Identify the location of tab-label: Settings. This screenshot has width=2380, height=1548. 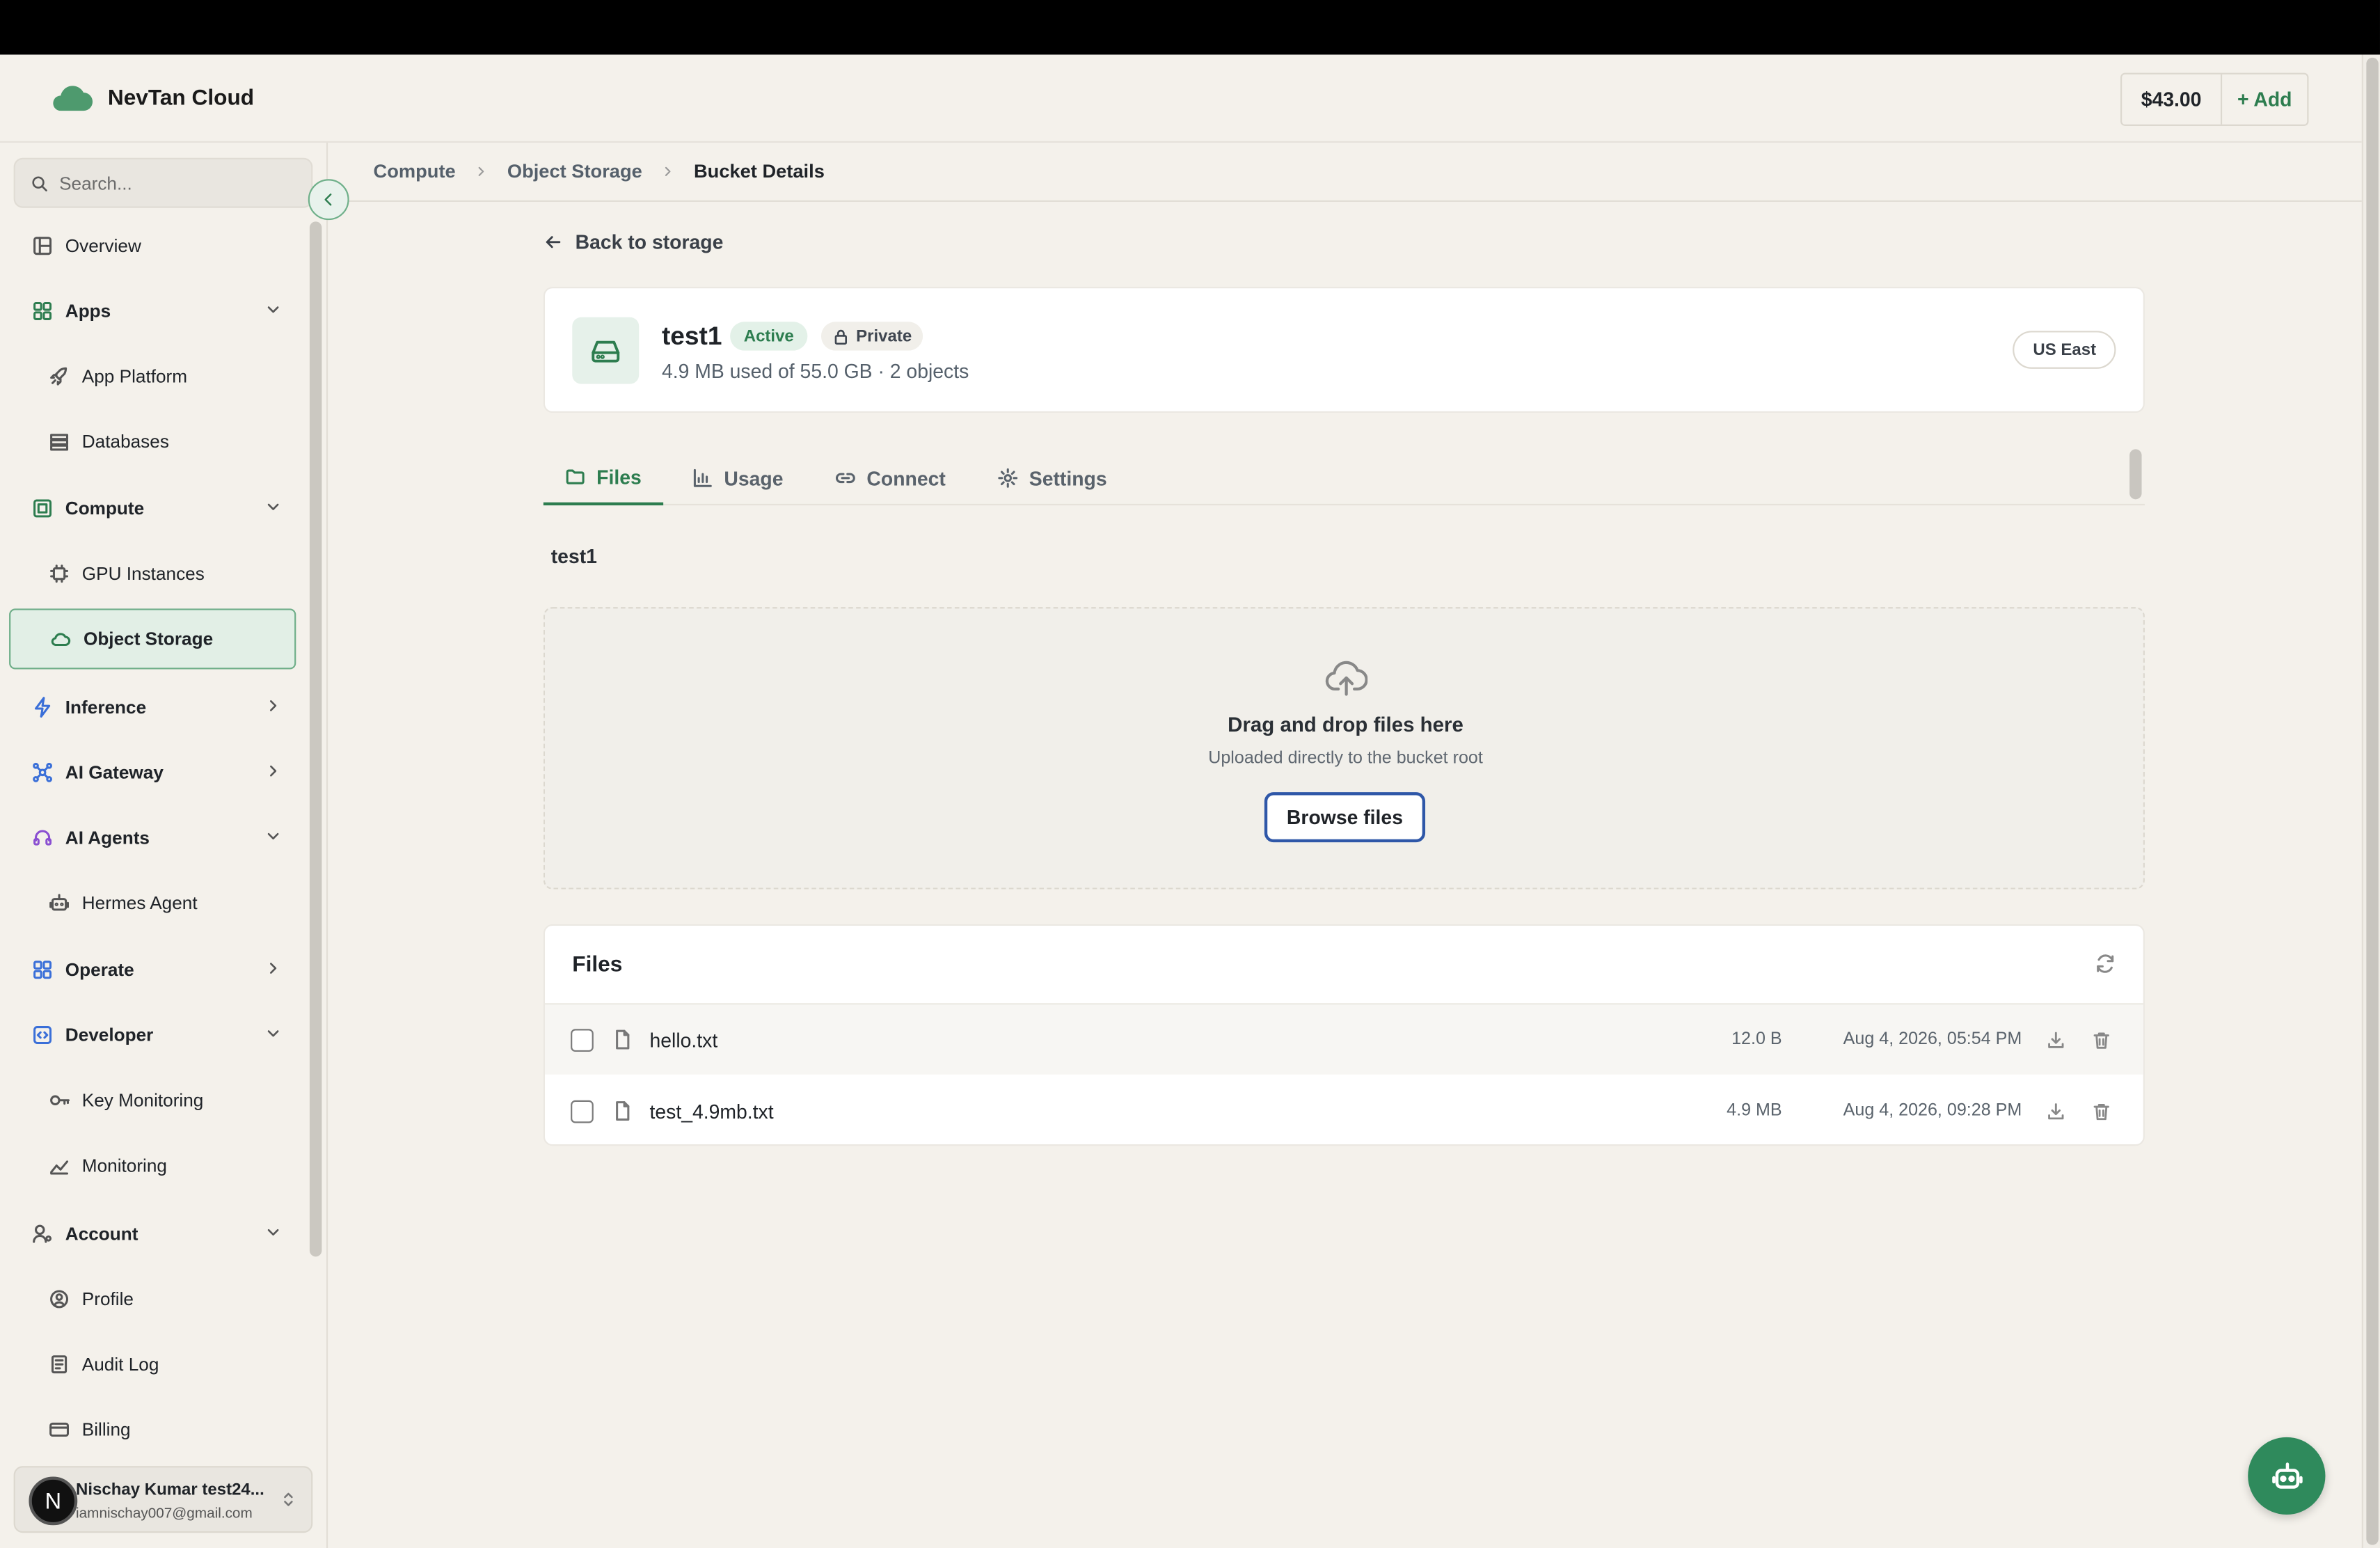
(1068, 478).